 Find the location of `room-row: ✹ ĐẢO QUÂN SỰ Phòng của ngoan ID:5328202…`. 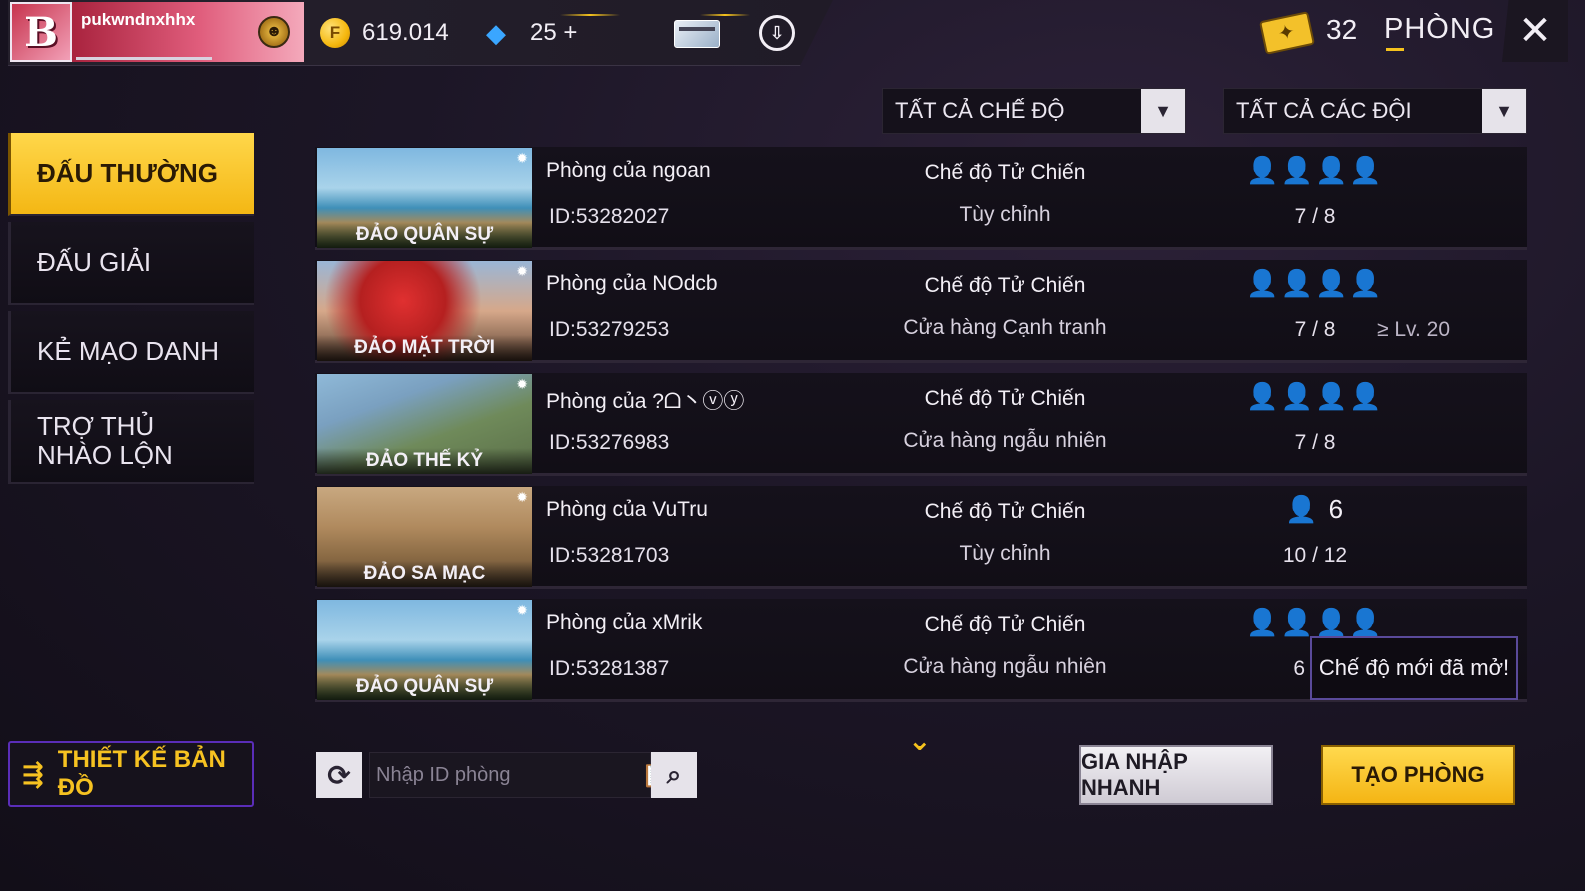

room-row: ✹ ĐẢO QUÂN SỰ Phòng của ngoan ID:5328202… is located at coordinates (921, 198).